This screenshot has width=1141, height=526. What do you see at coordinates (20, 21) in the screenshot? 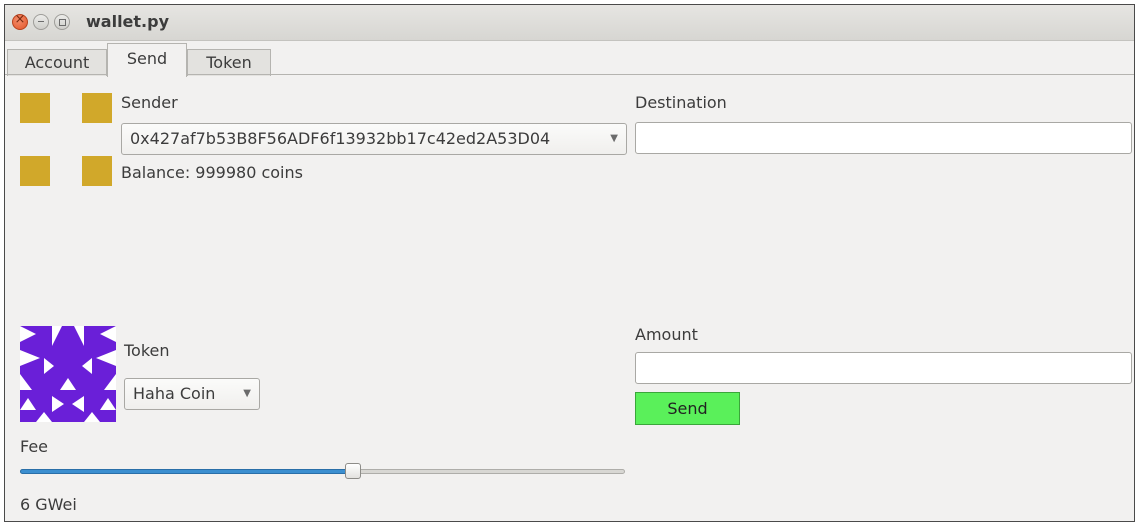
I see `close-icon` at bounding box center [20, 21].